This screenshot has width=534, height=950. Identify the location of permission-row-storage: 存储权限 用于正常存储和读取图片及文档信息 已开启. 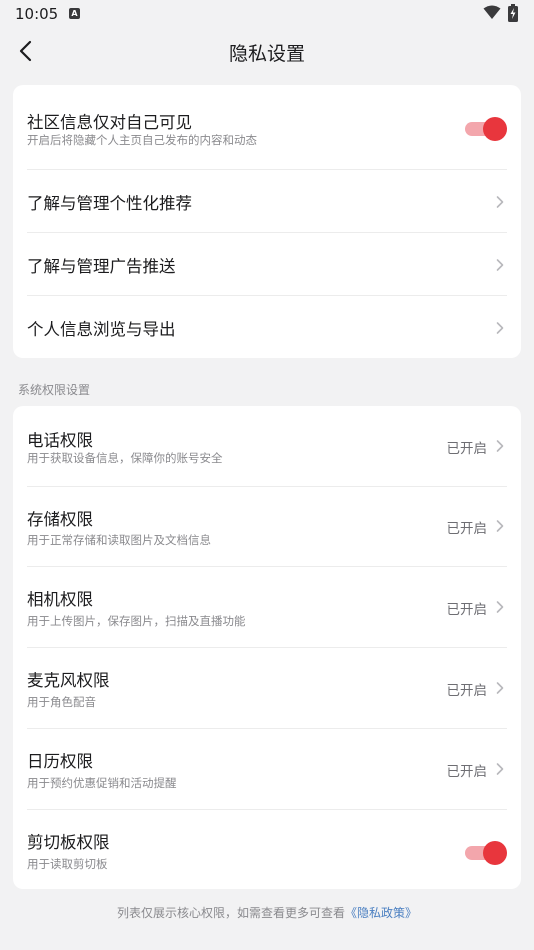
(267, 527).